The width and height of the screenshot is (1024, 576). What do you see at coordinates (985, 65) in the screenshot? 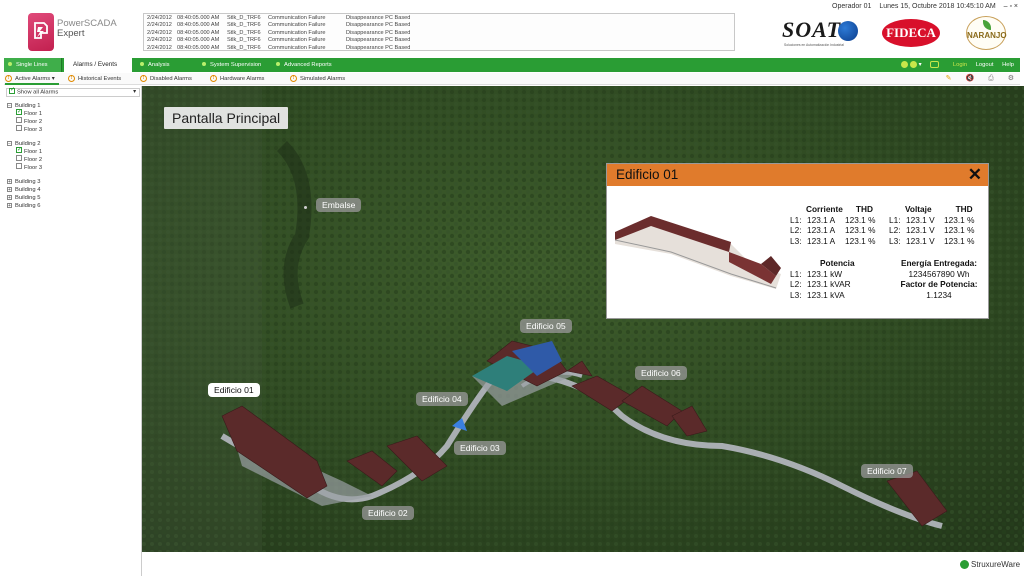
I see `logout-link: Logout` at bounding box center [985, 65].